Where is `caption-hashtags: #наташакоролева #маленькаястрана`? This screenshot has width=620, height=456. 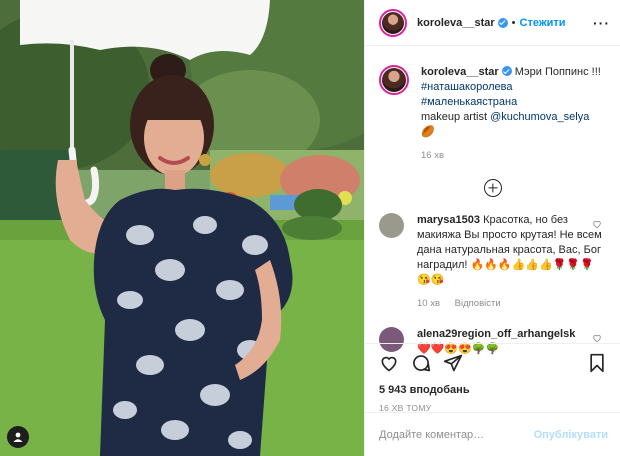
caption-hashtags: #наташакоролева #маленькаястрана is located at coordinates (469, 94).